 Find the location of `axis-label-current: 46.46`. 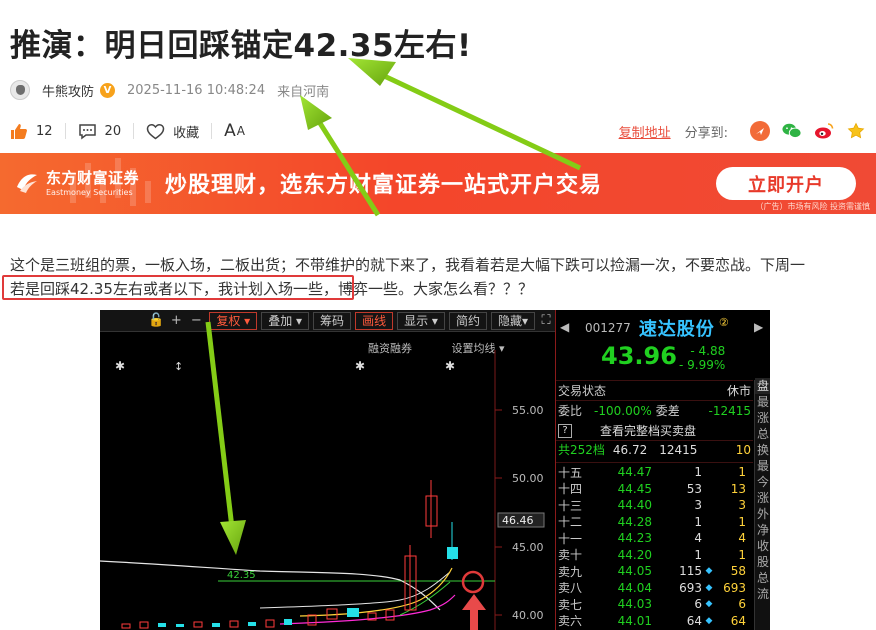

axis-label-current: 46.46 is located at coordinates (518, 520).